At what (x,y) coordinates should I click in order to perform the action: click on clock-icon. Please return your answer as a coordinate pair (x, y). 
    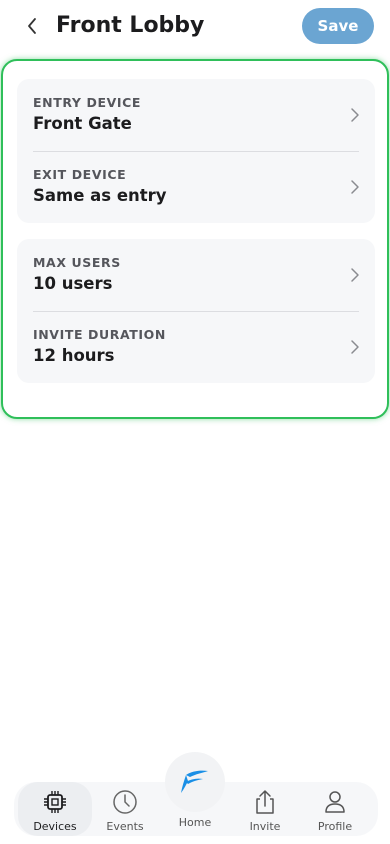
    Looking at the image, I should click on (125, 802).